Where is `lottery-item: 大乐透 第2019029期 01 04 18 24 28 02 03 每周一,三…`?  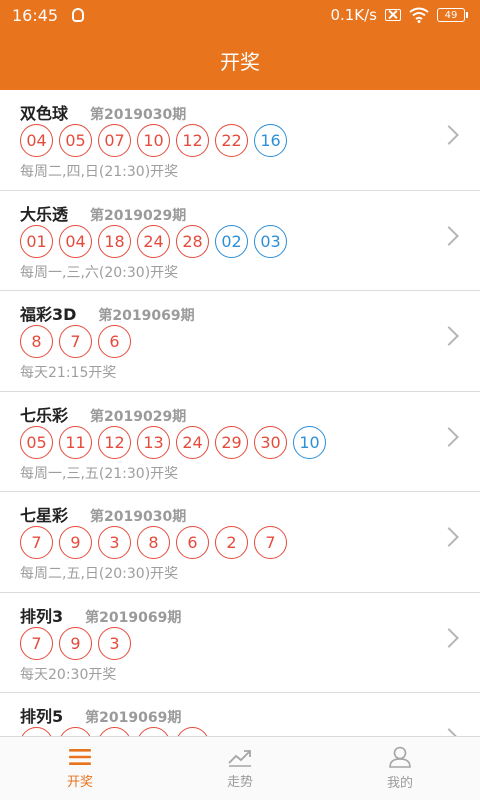 lottery-item: 大乐透 第2019029期 01 04 18 24 28 02 03 每周一,三… is located at coordinates (240, 241).